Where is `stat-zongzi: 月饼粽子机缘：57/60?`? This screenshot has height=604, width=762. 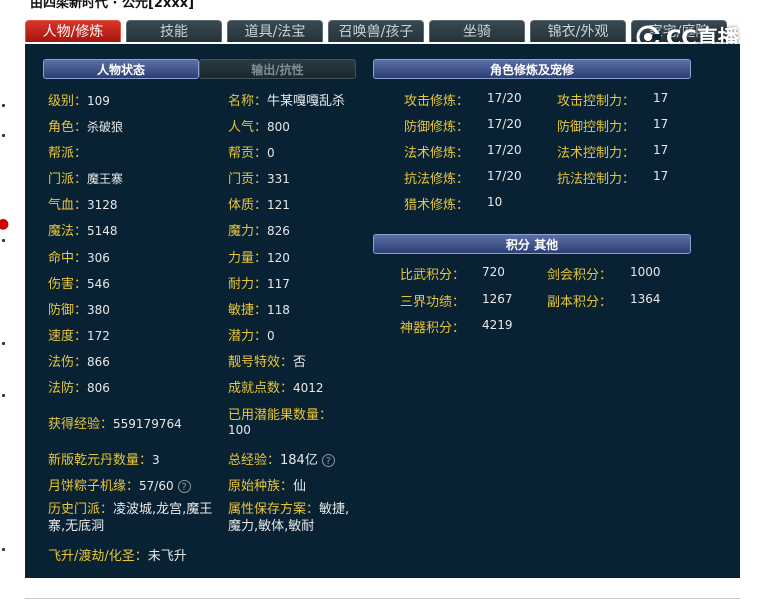 stat-zongzi: 月饼粽子机缘：57/60? is located at coordinates (119, 484).